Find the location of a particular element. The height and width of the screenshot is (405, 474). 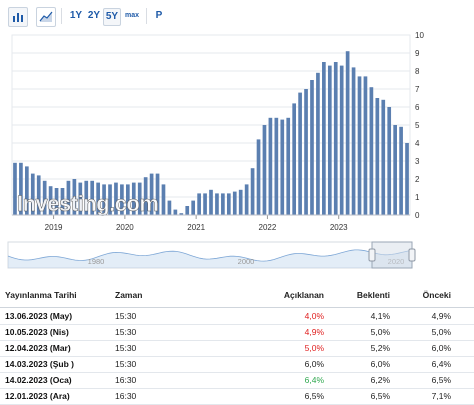

table-row: 14.03.2023 (Şub ) 15:30 6,0% 6,0% 6,4% is located at coordinates (237, 364).